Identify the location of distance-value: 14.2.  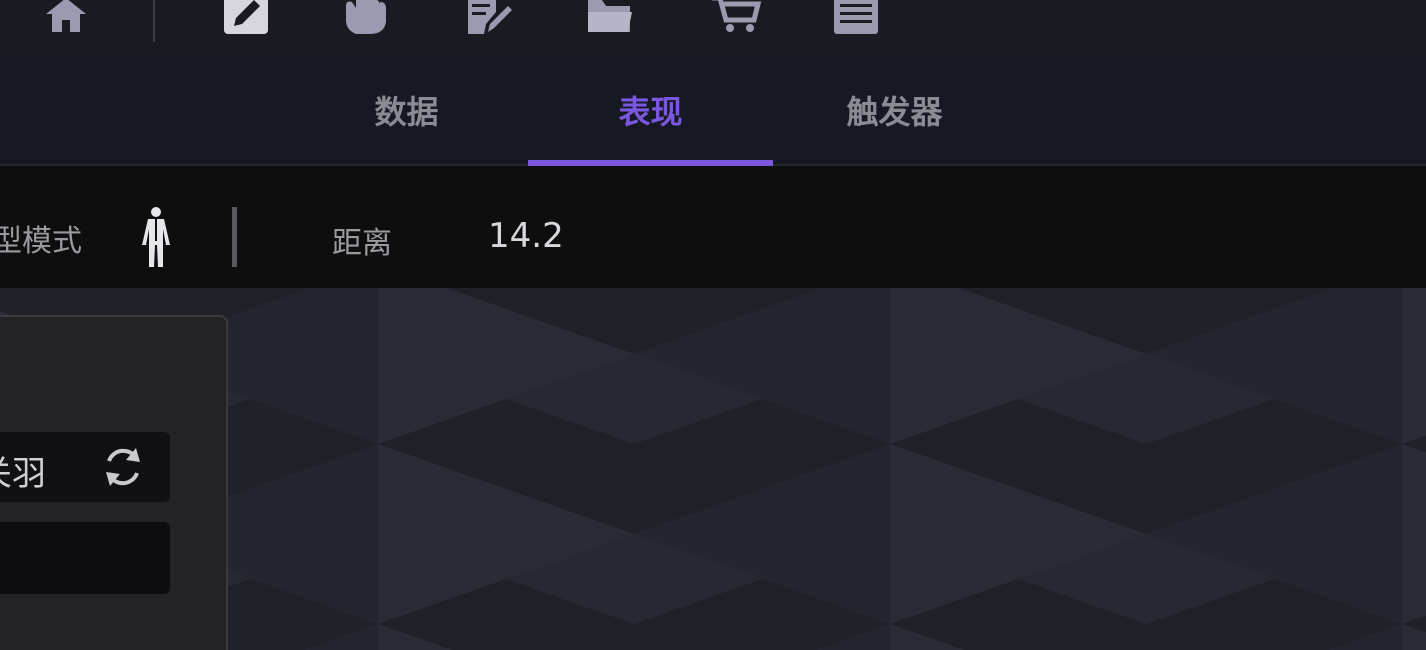
(526, 236).